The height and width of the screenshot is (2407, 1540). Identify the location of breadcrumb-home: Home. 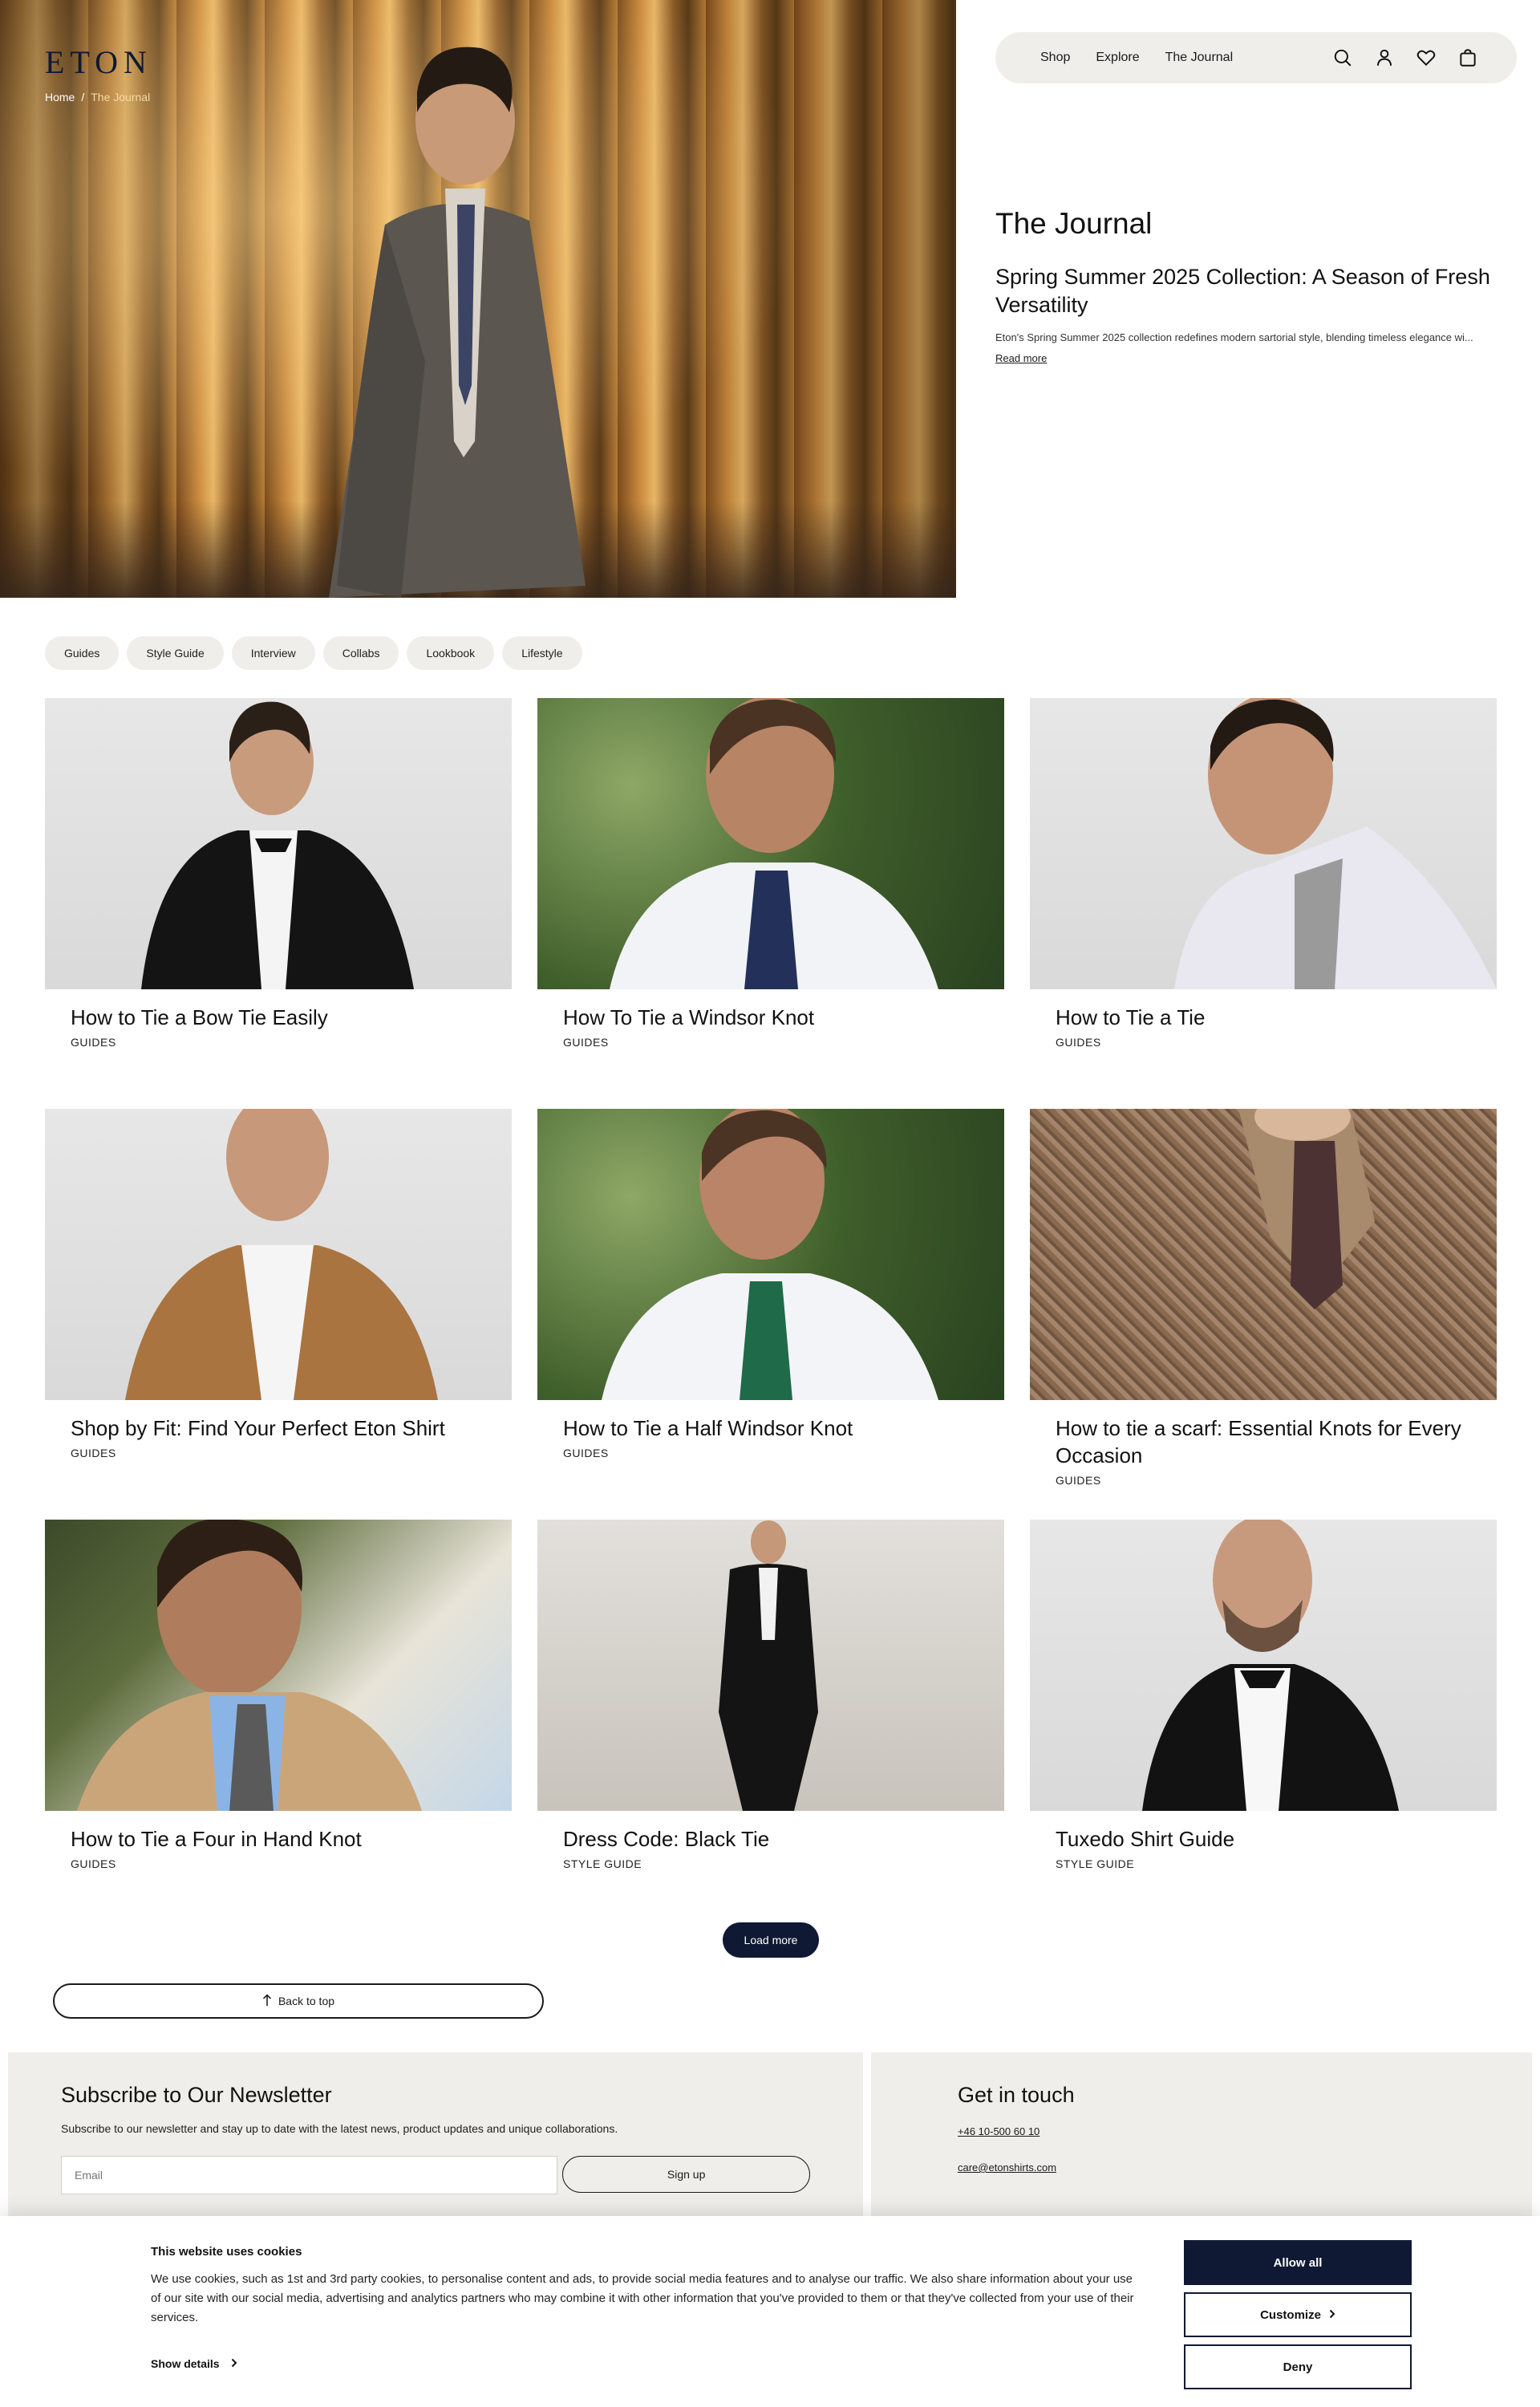
(60, 97).